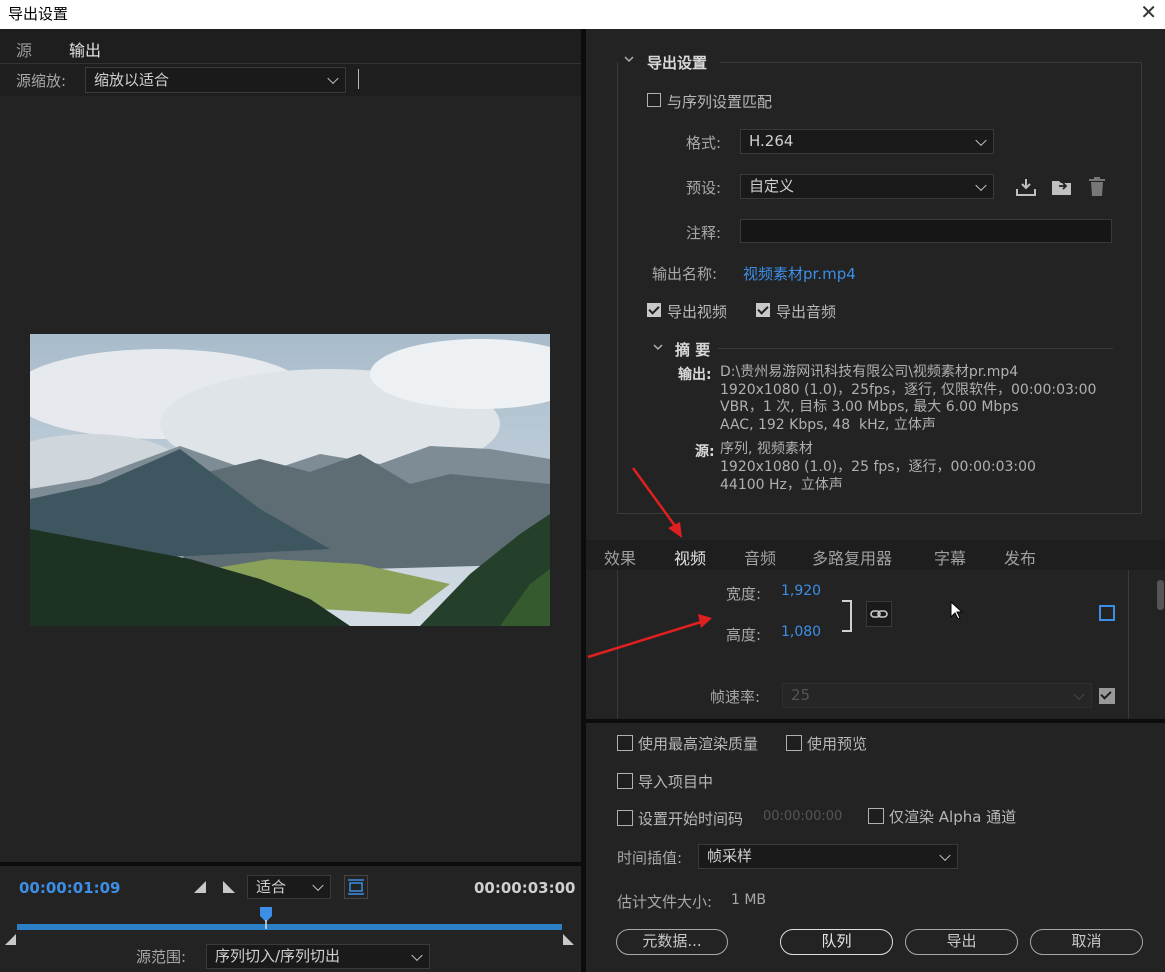  Describe the element at coordinates (878, 467) in the screenshot. I see `summary-source-line: 1920x1080 (1.0)，25 fps，逐行，00:00:03:00` at that location.